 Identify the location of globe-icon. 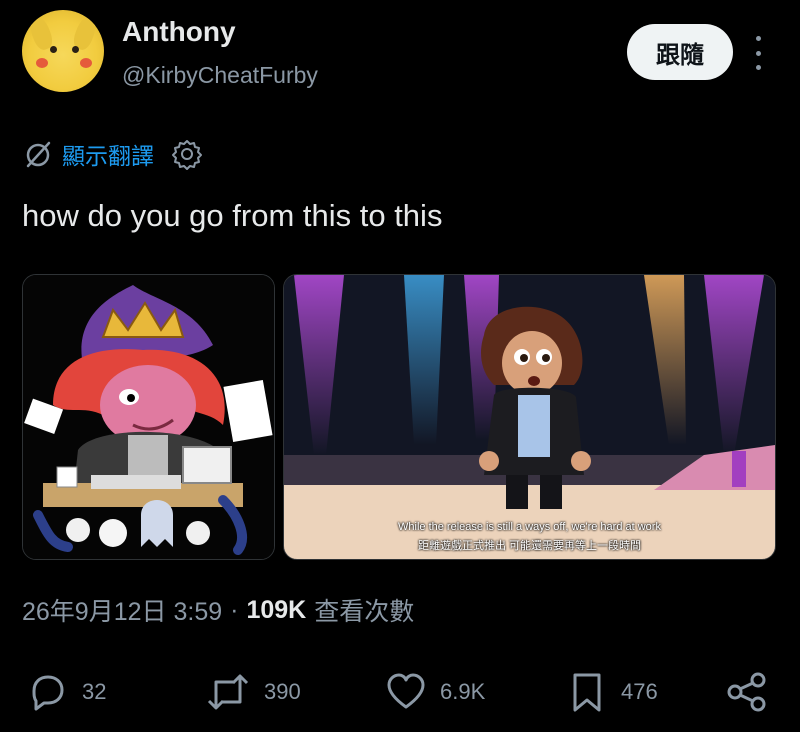
(38, 154).